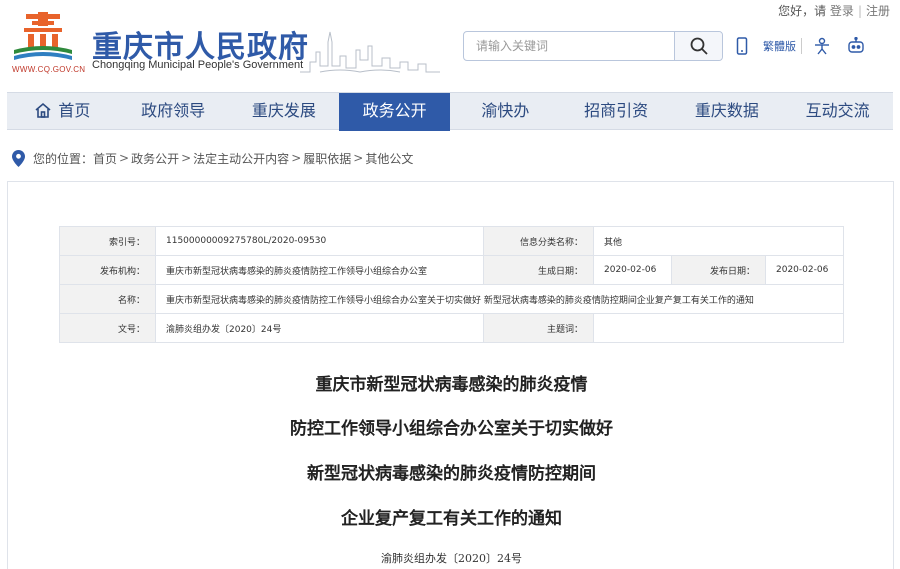 The width and height of the screenshot is (900, 569). I want to click on register-link: 注册, so click(878, 11).